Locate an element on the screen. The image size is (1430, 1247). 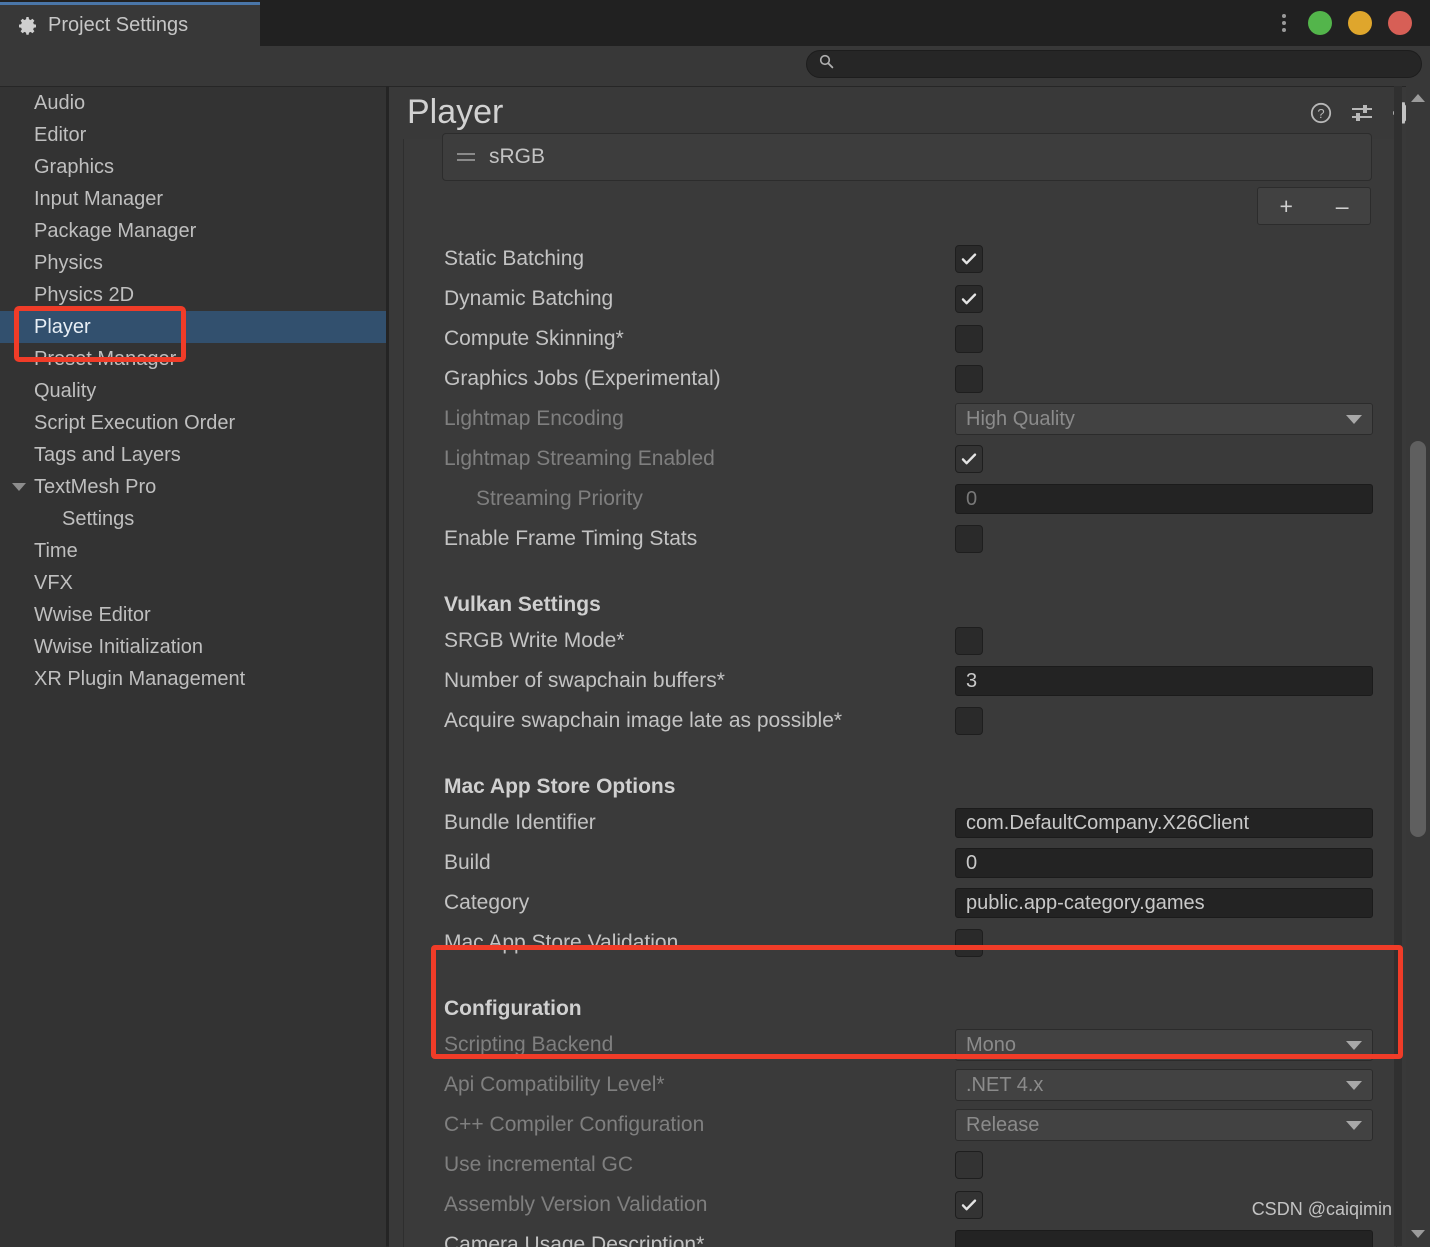
add-button: + is located at coordinates (1285, 206).